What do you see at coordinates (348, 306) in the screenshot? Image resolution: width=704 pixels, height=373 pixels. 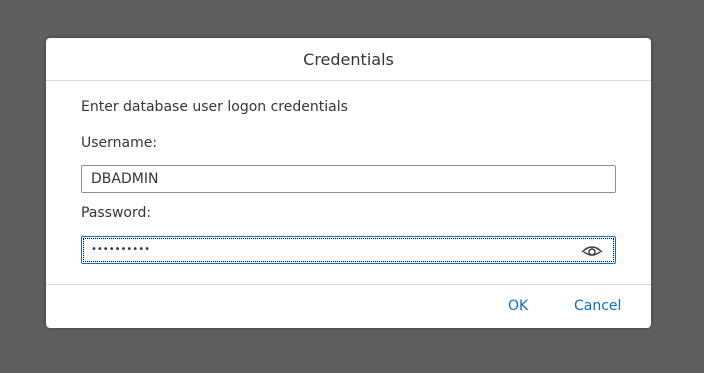 I see `dialog-footer: OK Cancel` at bounding box center [348, 306].